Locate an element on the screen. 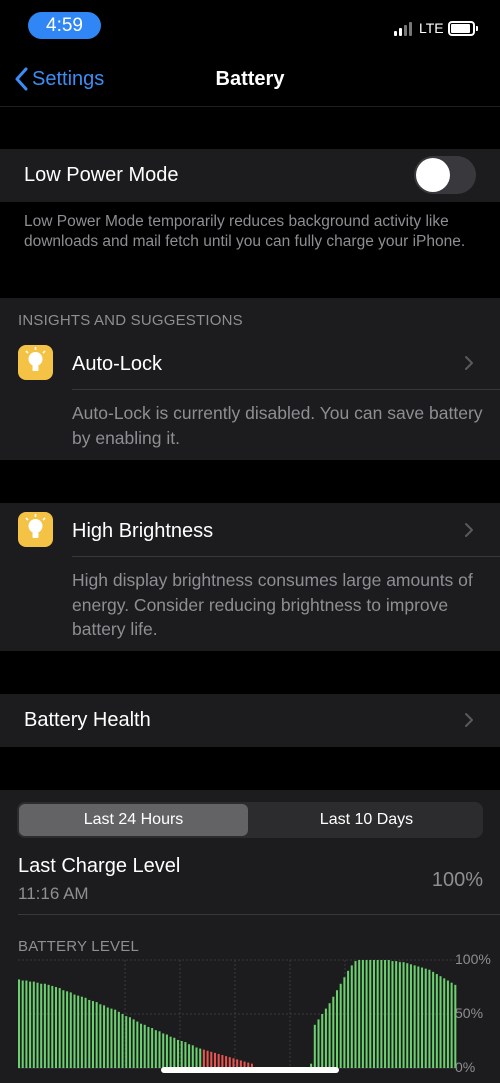 This screenshot has height=1083, width=500. battery-health-row: Battery Health is located at coordinates (250, 720).